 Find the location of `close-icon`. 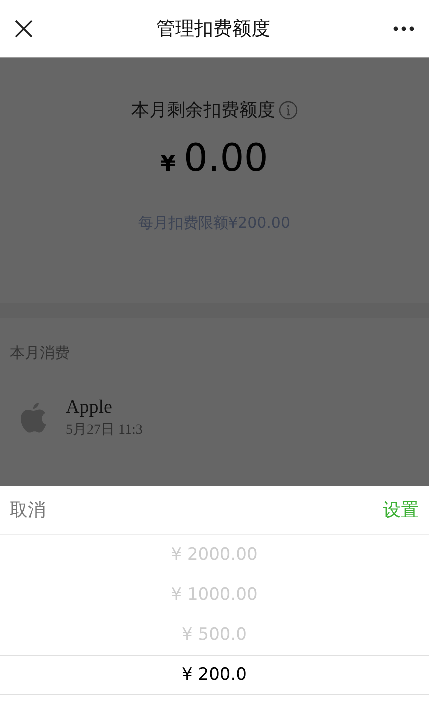

close-icon is located at coordinates (24, 28).